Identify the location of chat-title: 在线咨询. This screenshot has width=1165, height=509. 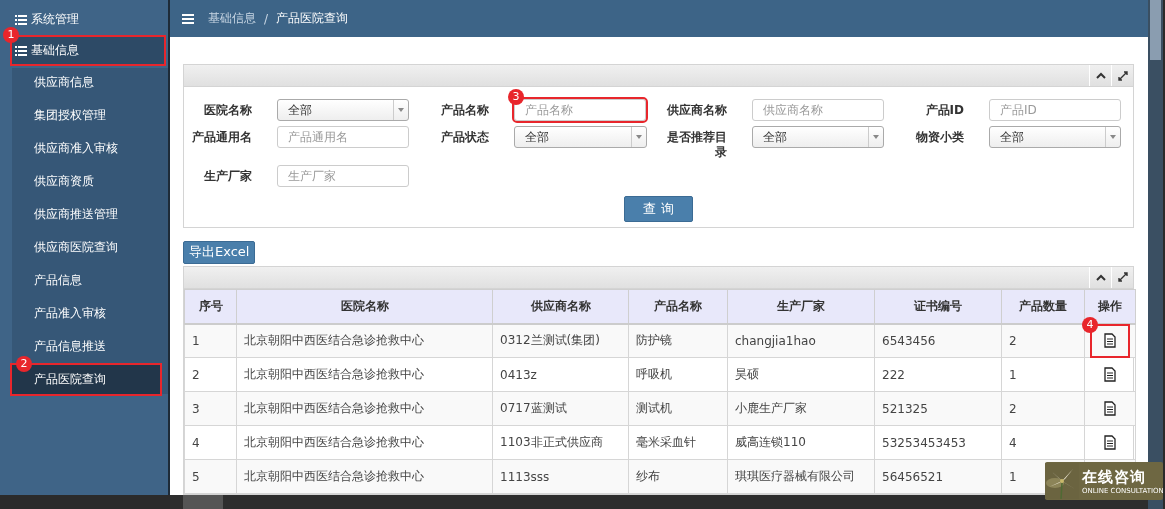
(1114, 477).